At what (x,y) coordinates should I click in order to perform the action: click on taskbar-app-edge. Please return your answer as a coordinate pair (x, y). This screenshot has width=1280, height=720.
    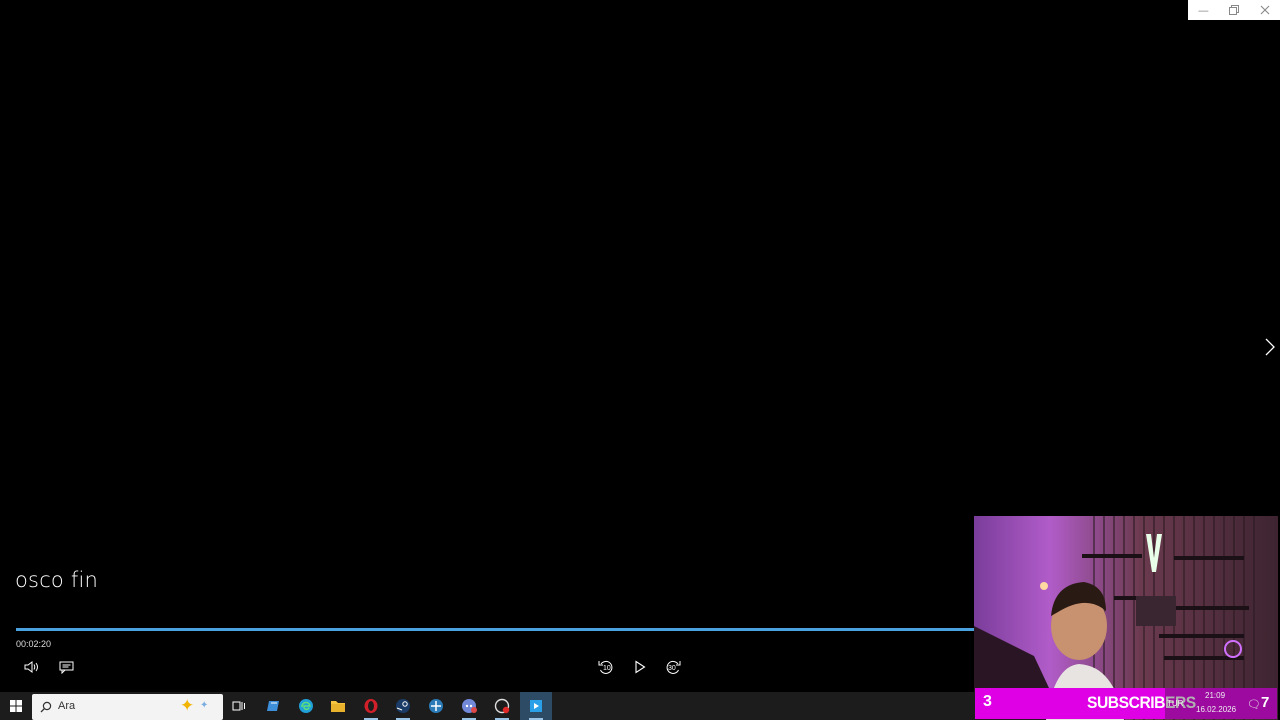
    Looking at the image, I should click on (306, 706).